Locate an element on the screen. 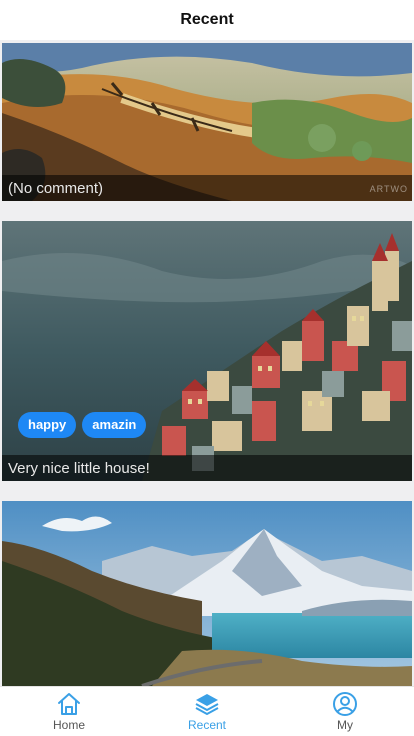  tab-my: My is located at coordinates (345, 711).